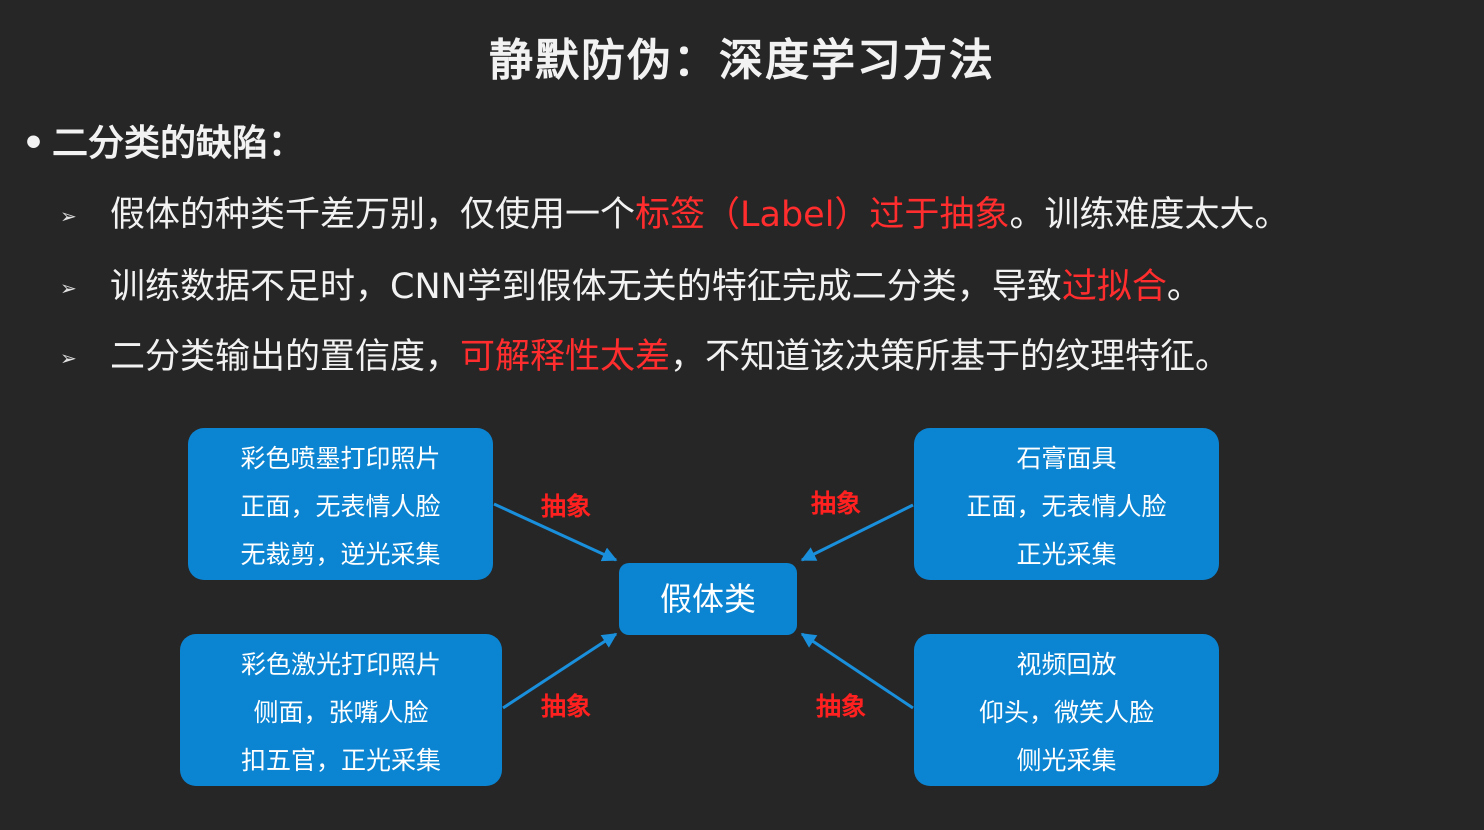 This screenshot has height=830, width=1484. I want to click on slide-title: 静默防伪：深度学习方法, so click(742, 60).